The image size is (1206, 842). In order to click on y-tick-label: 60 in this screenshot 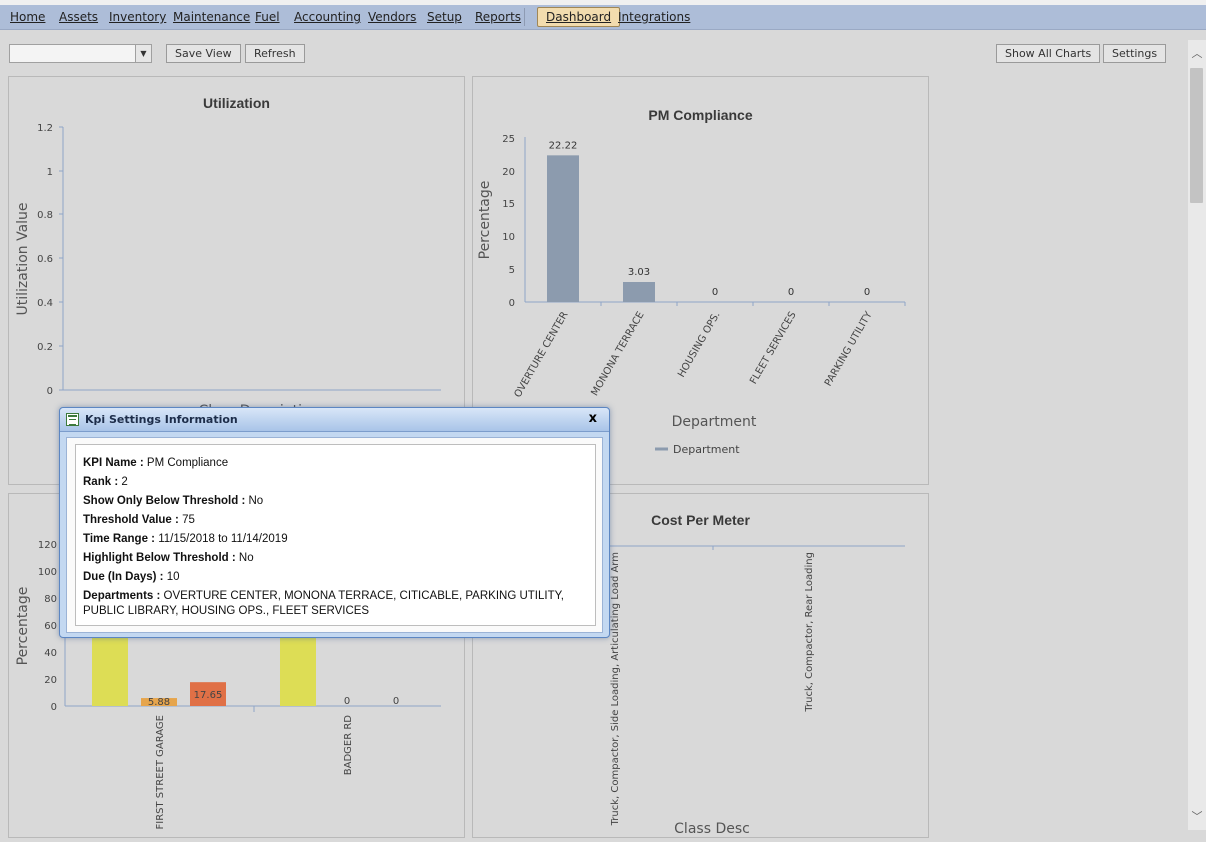, I will do `click(50, 626)`.